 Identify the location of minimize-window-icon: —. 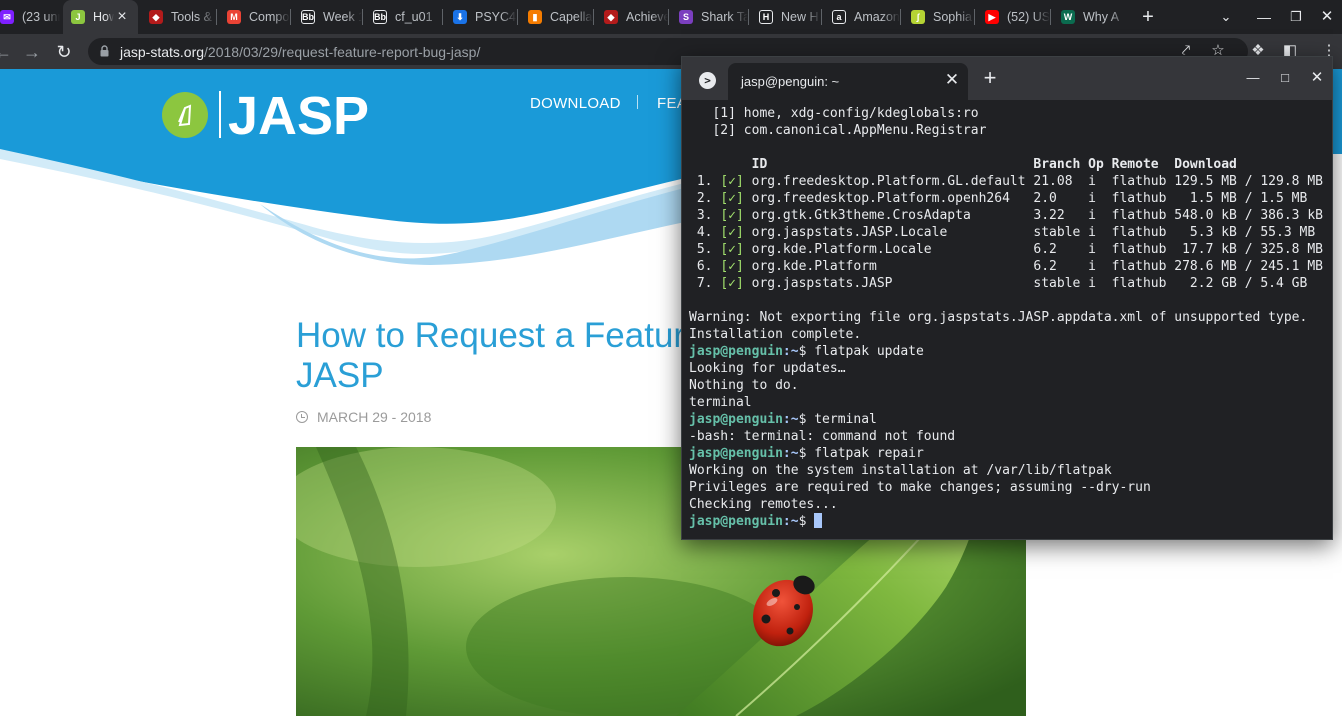
(1264, 17).